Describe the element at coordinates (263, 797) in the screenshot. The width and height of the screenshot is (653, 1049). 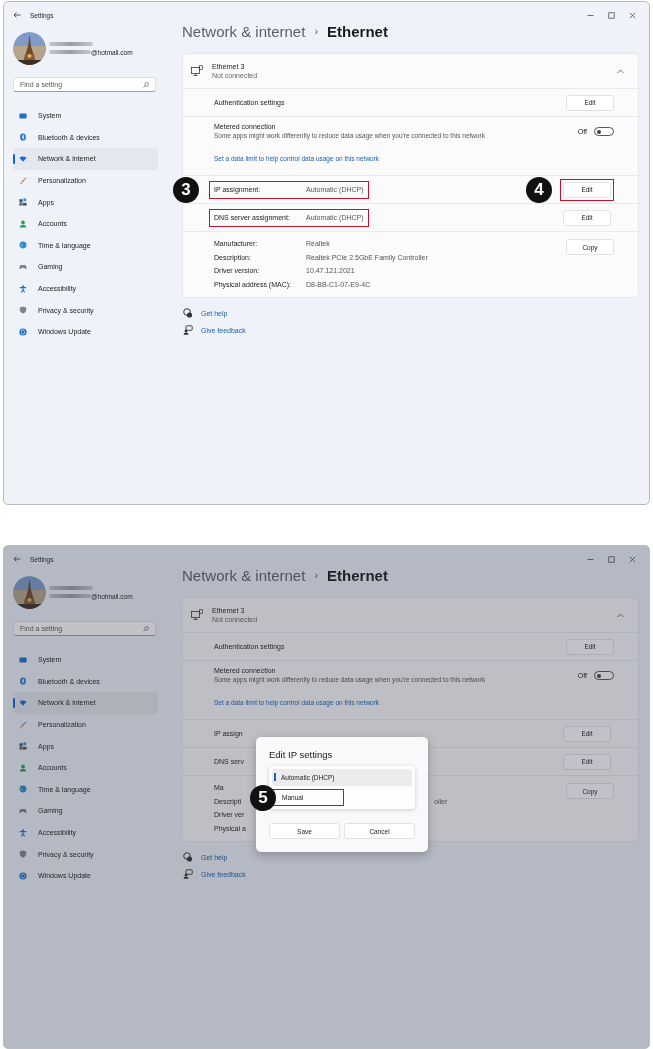
I see `step-number-badge: 5` at that location.